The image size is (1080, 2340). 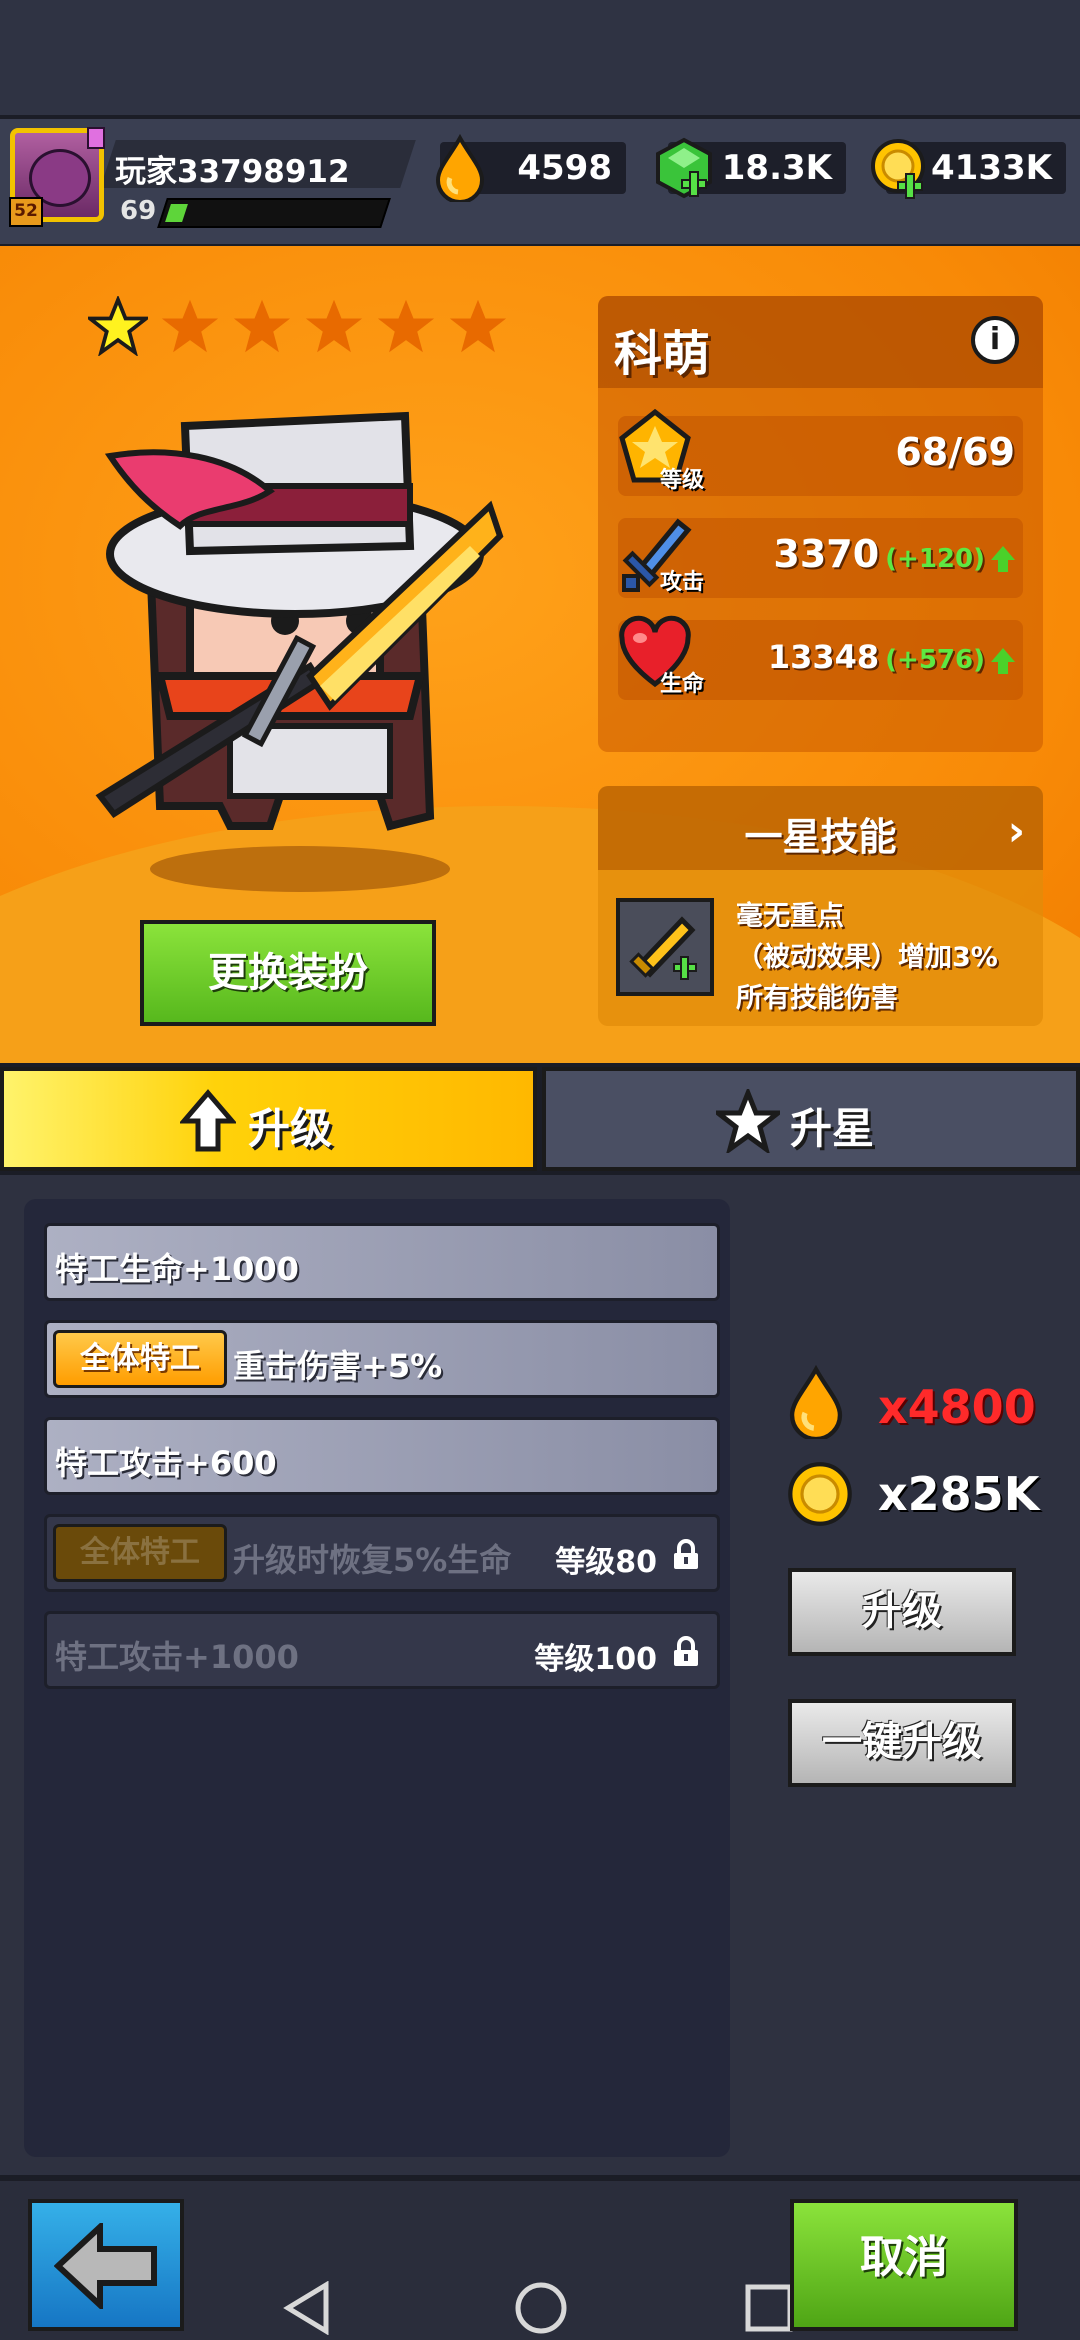 What do you see at coordinates (820, 452) in the screenshot?
I see `stat-row-level: 等级 68/69` at bounding box center [820, 452].